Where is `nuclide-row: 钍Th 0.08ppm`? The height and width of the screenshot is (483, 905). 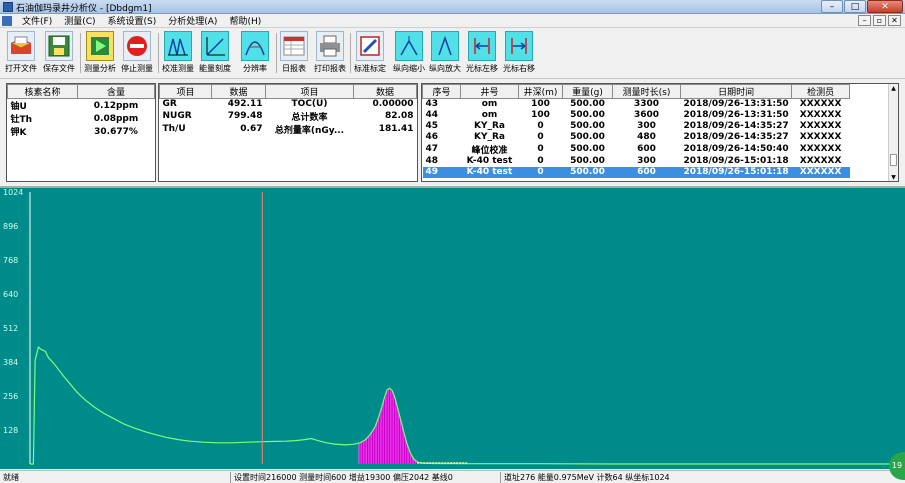 nuclide-row: 钍Th 0.08ppm is located at coordinates (81, 119).